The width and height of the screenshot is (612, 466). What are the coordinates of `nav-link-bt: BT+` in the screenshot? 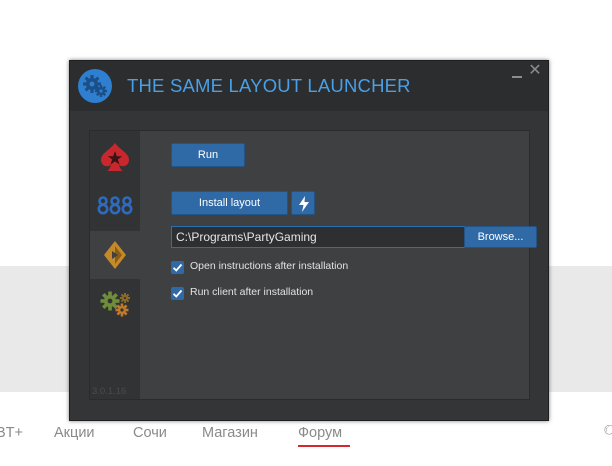 It's located at (11, 433).